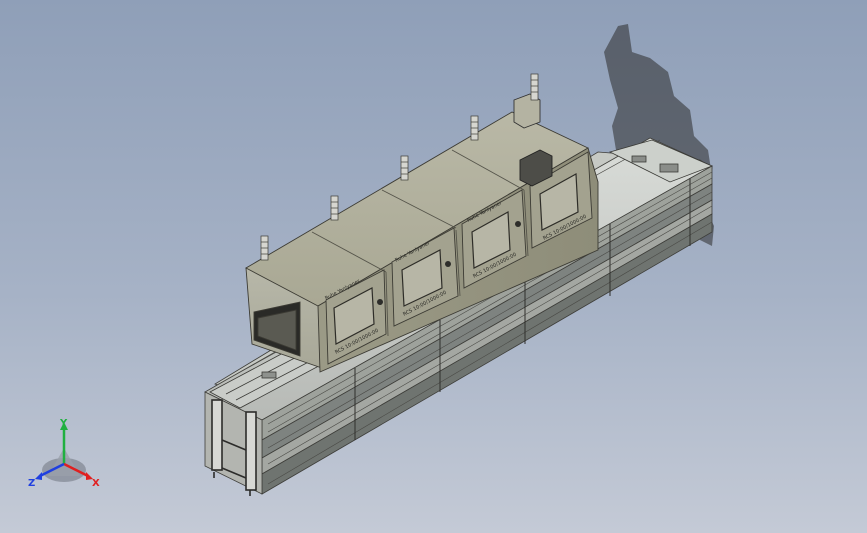  What do you see at coordinates (38, 476) in the screenshot?
I see `z-axis-arrowhead` at bounding box center [38, 476].